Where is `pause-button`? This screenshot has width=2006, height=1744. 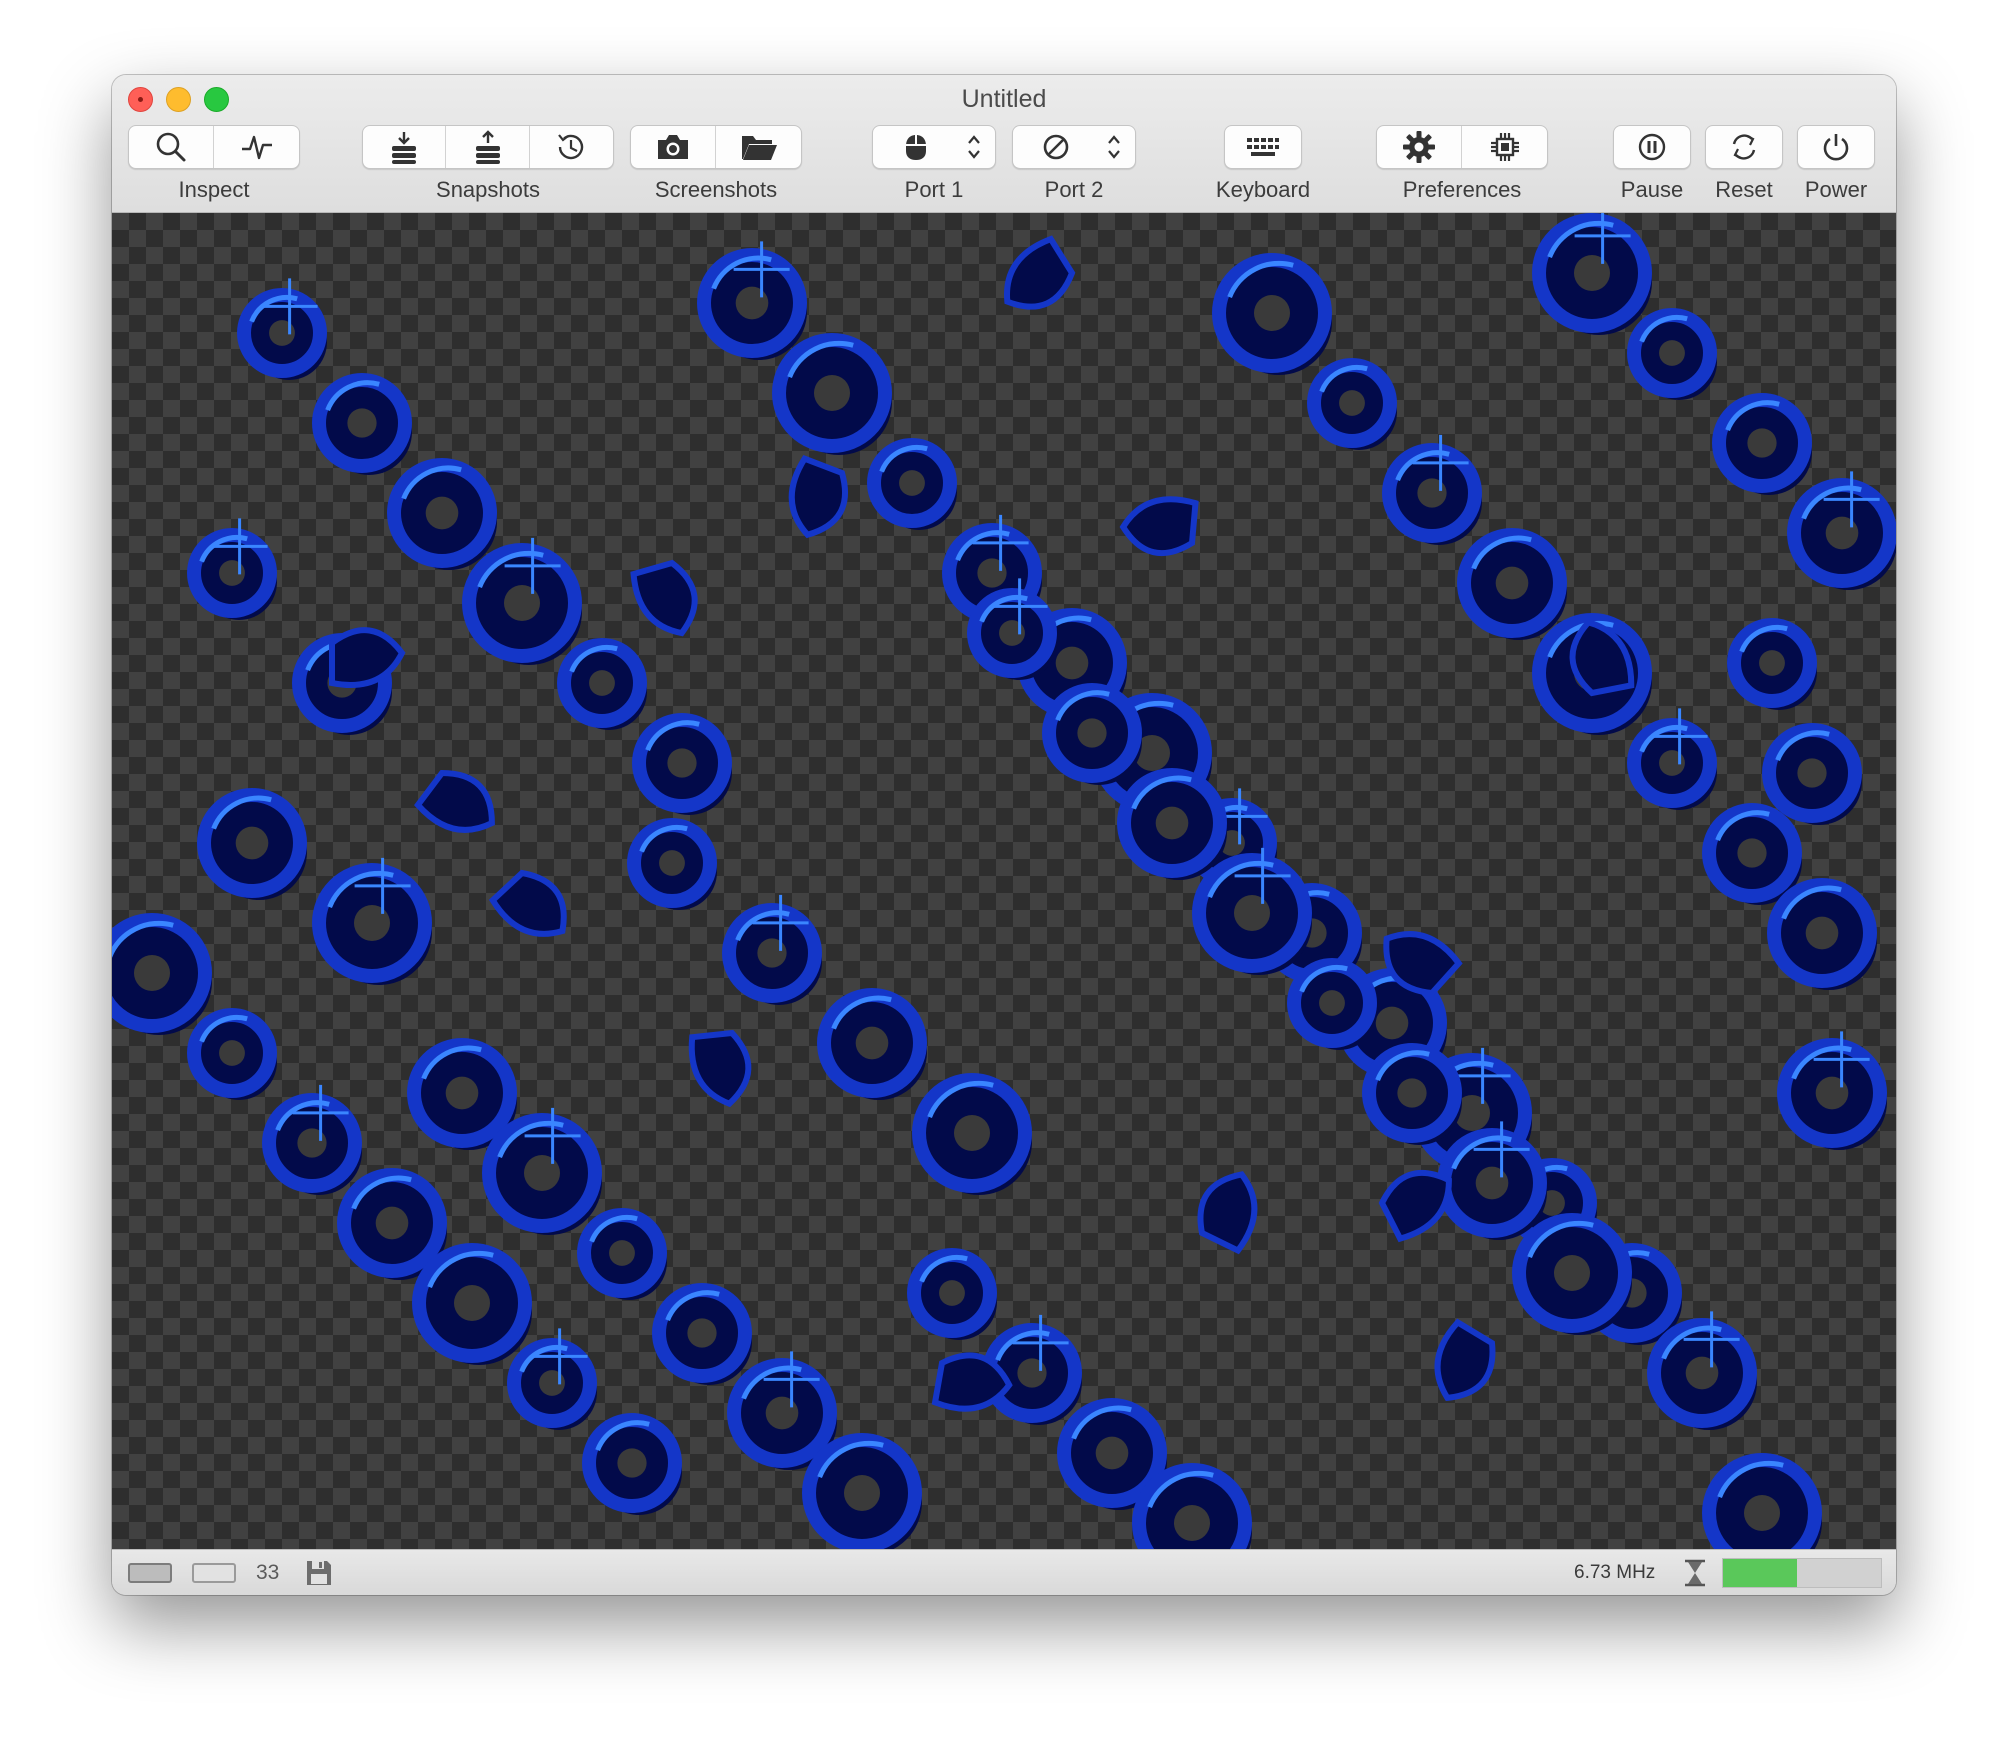 pause-button is located at coordinates (1652, 147).